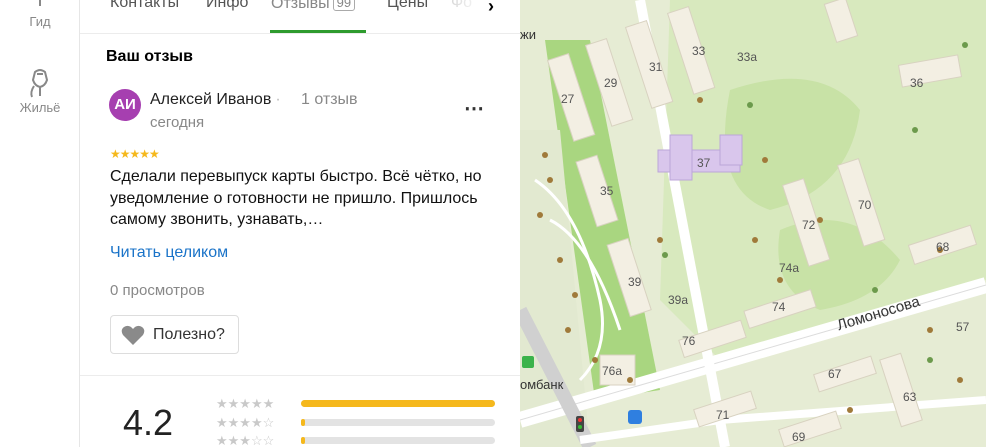  What do you see at coordinates (607, 191) in the screenshot?
I see `house-number: 35` at bounding box center [607, 191].